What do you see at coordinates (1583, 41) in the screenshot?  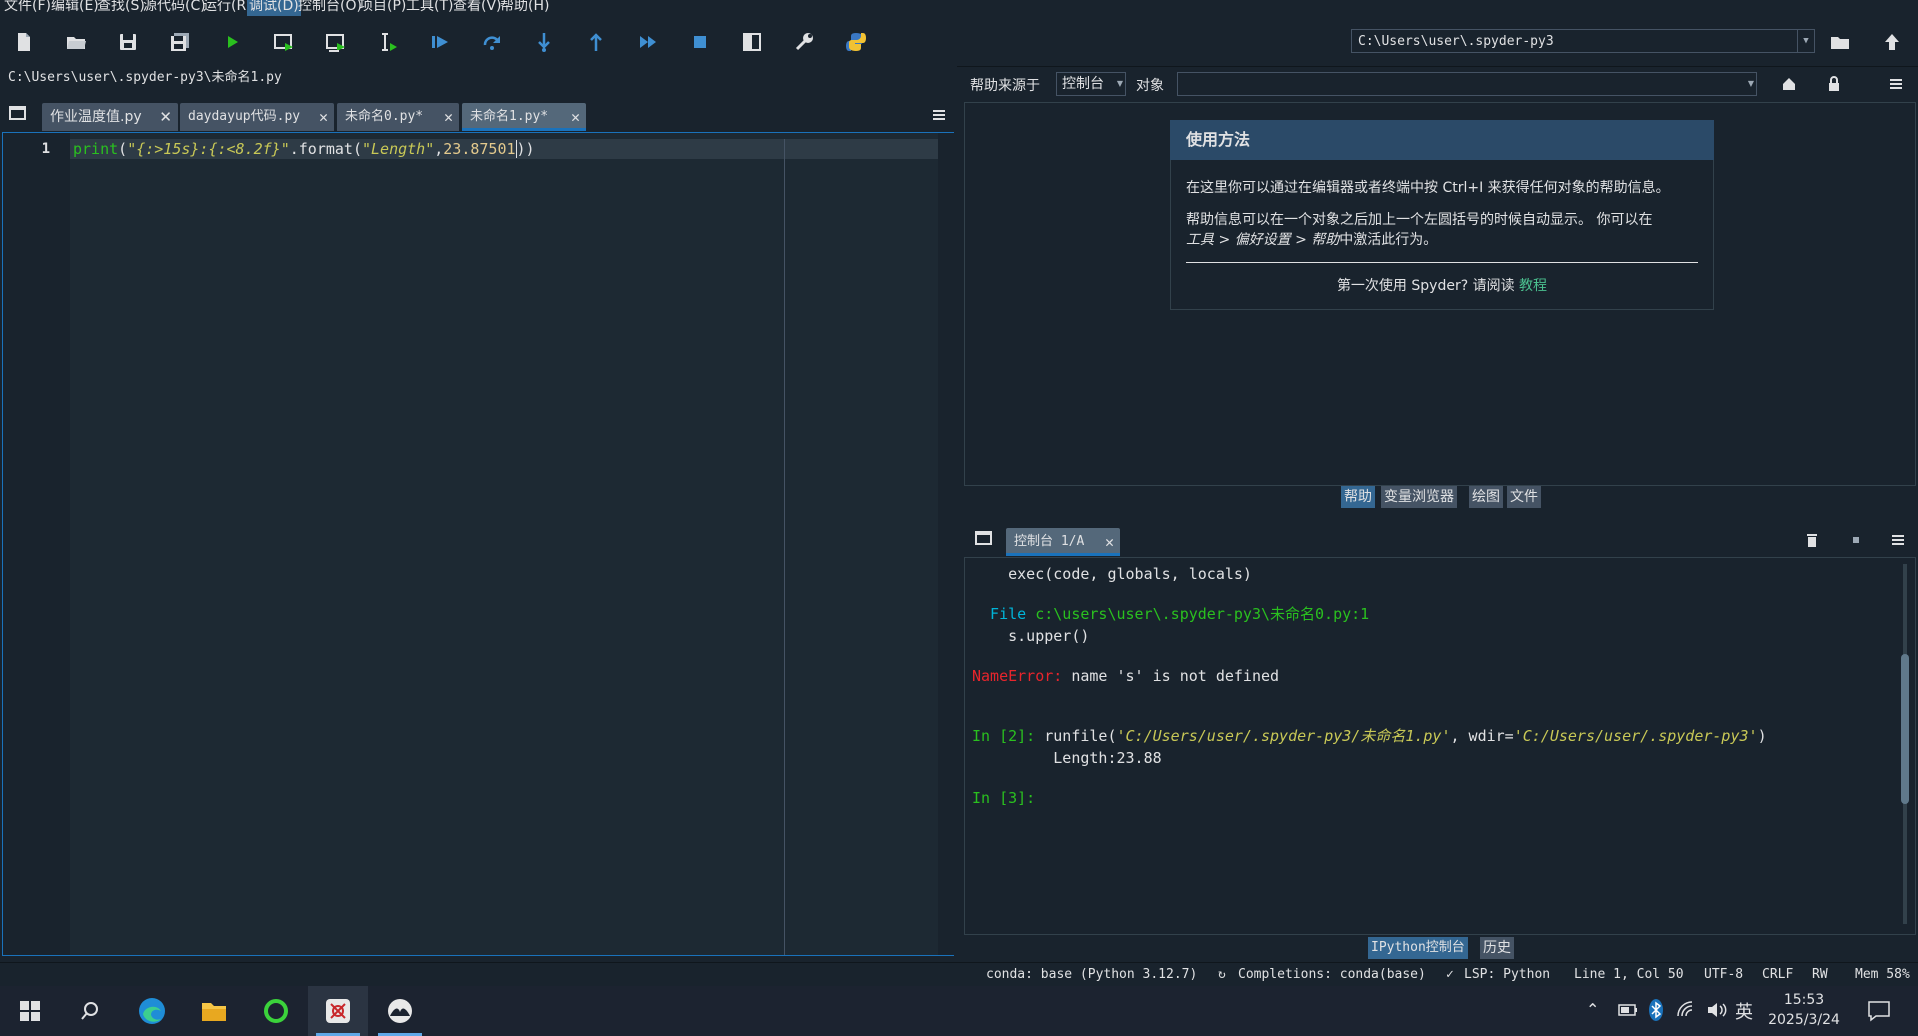 I see `working-directory-combobox: C:\Users\user\.spyder-py3 ▼` at bounding box center [1583, 41].